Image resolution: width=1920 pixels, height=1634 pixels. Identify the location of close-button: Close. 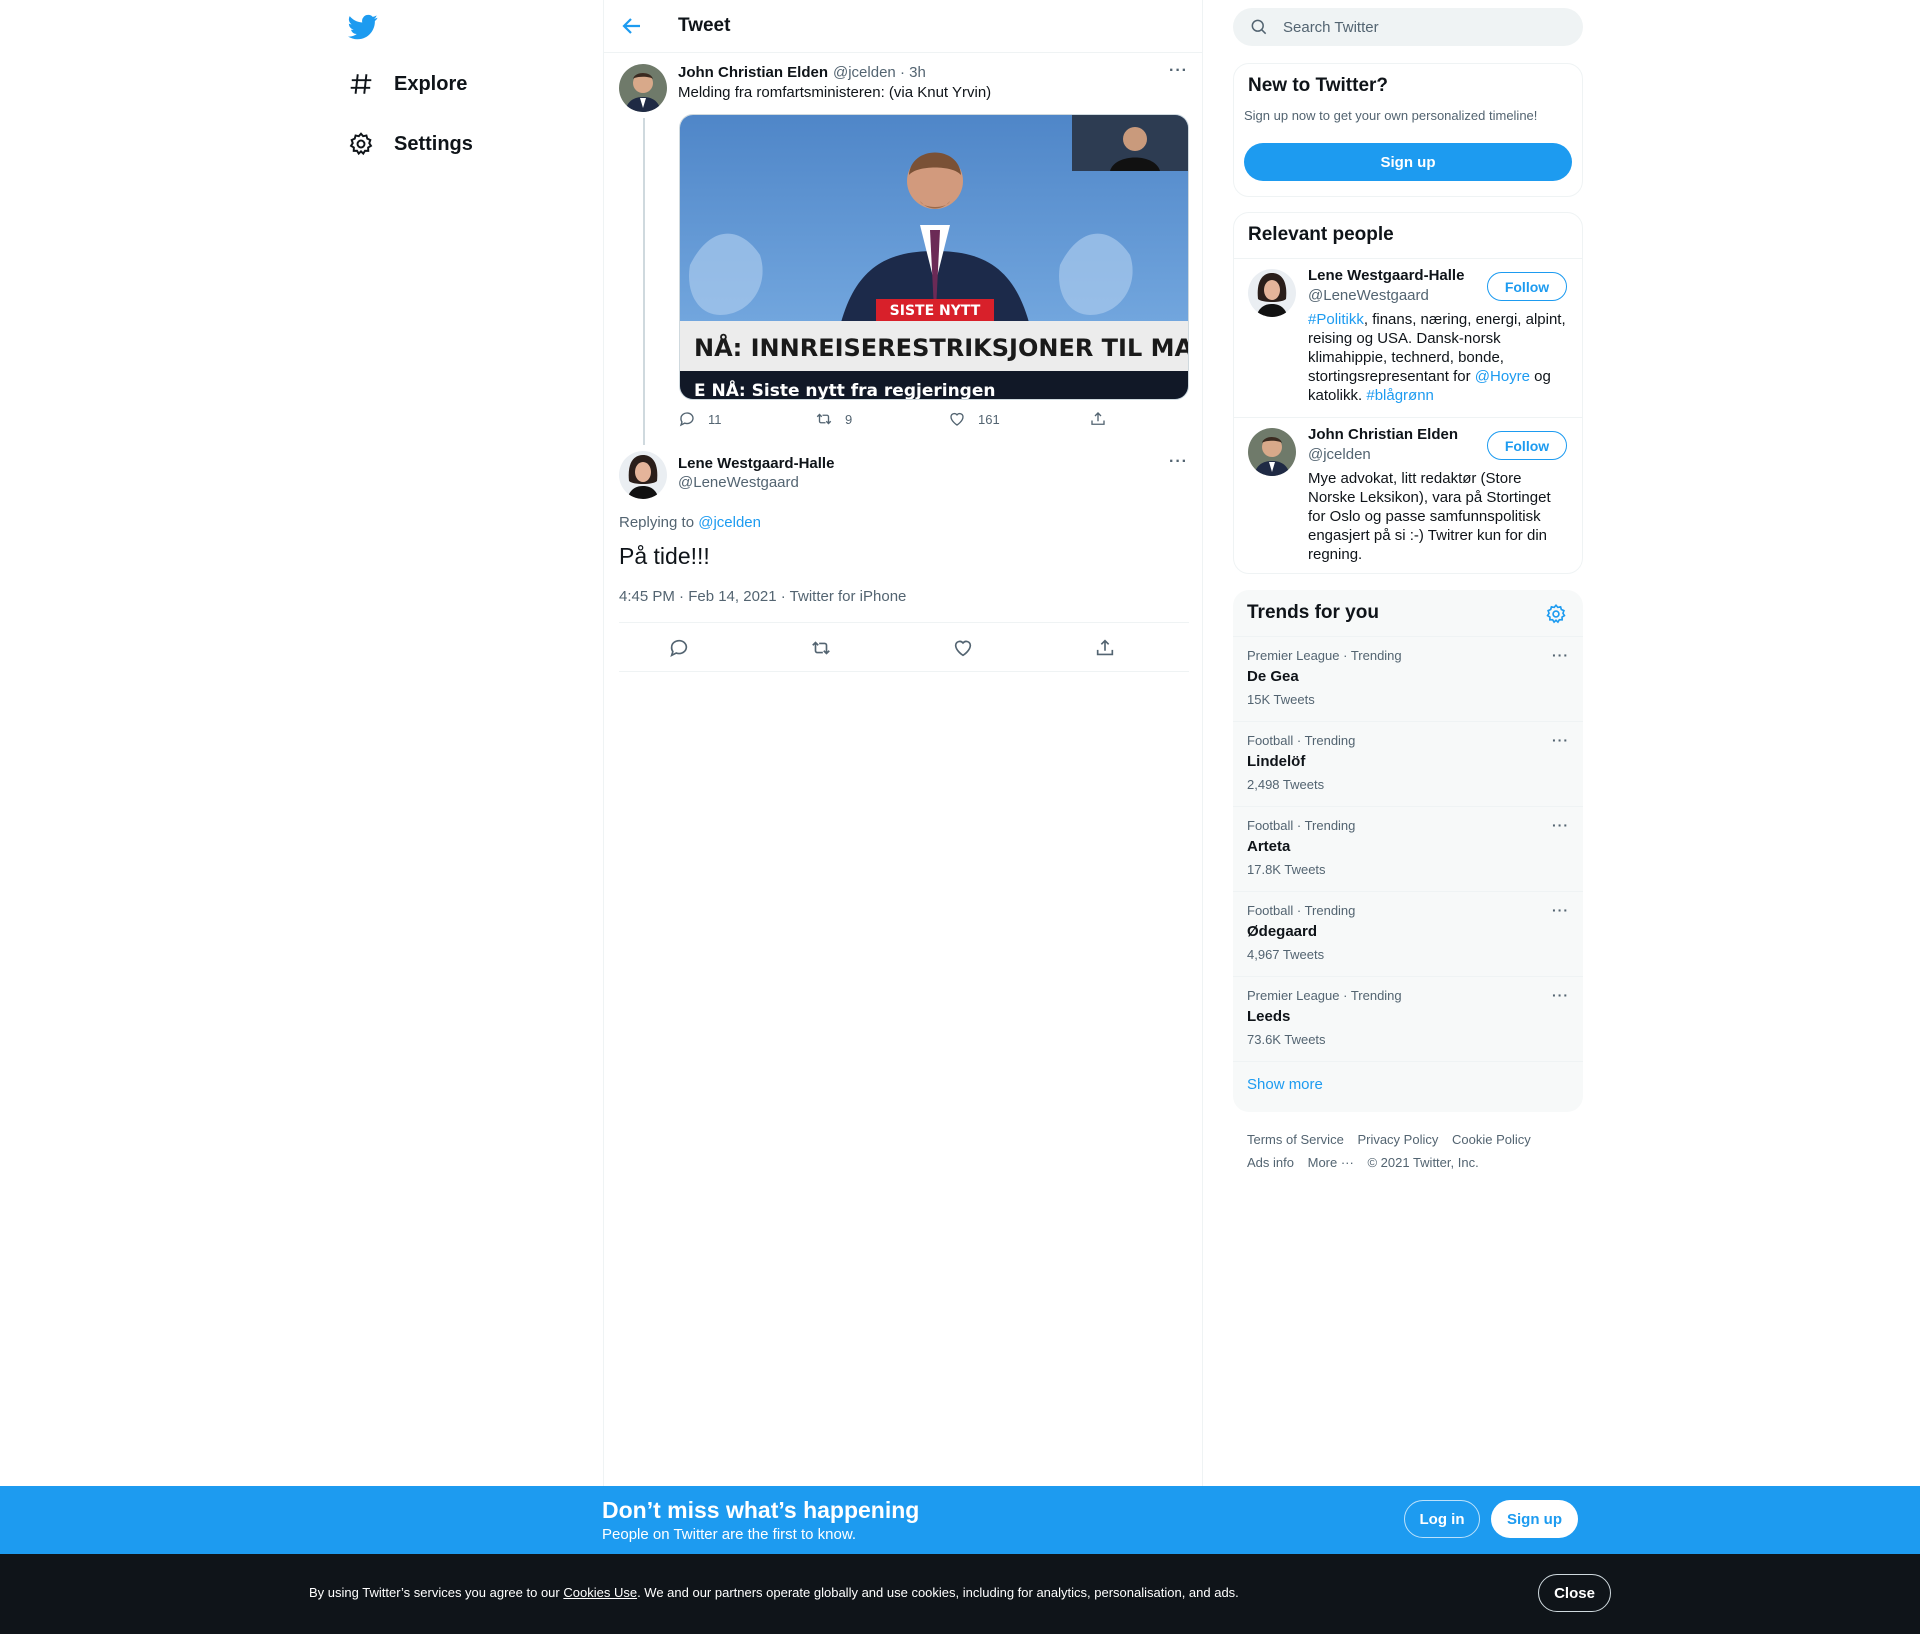
(1574, 1593).